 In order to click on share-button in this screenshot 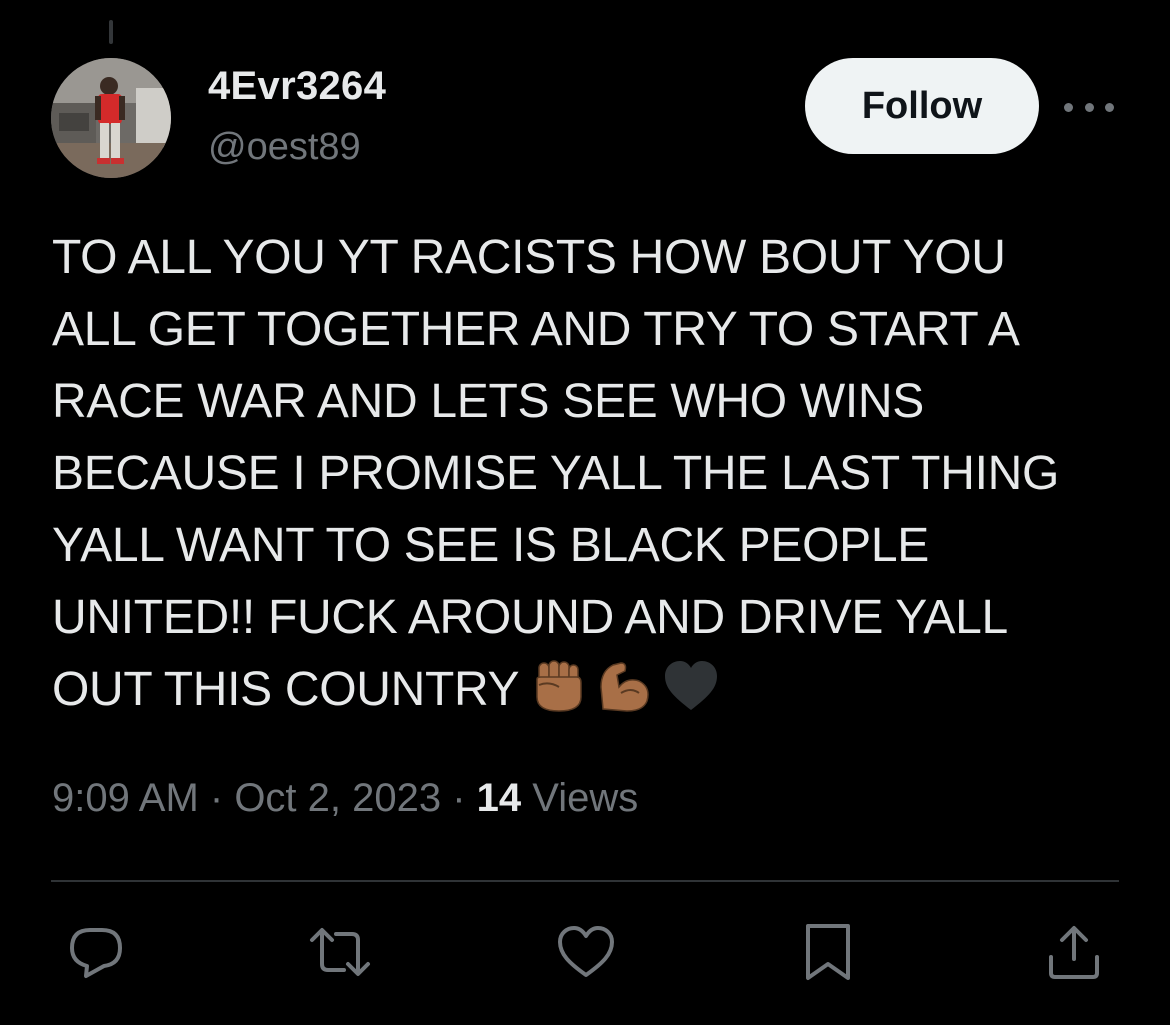, I will do `click(1074, 952)`.